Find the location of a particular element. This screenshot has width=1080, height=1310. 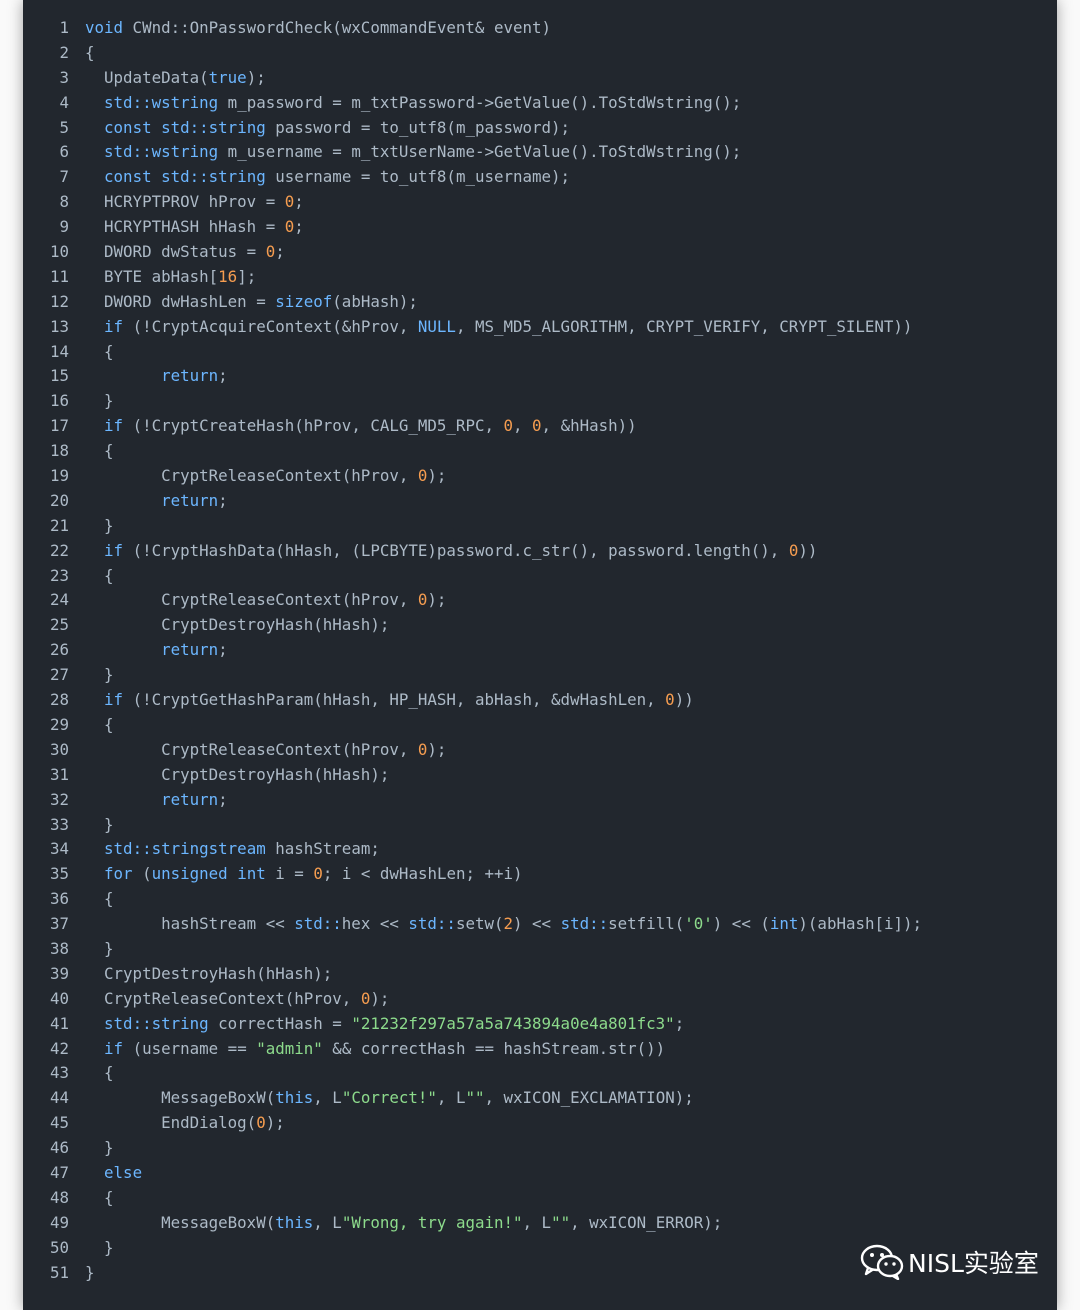

code-line: 15 return; is located at coordinates (540, 376).